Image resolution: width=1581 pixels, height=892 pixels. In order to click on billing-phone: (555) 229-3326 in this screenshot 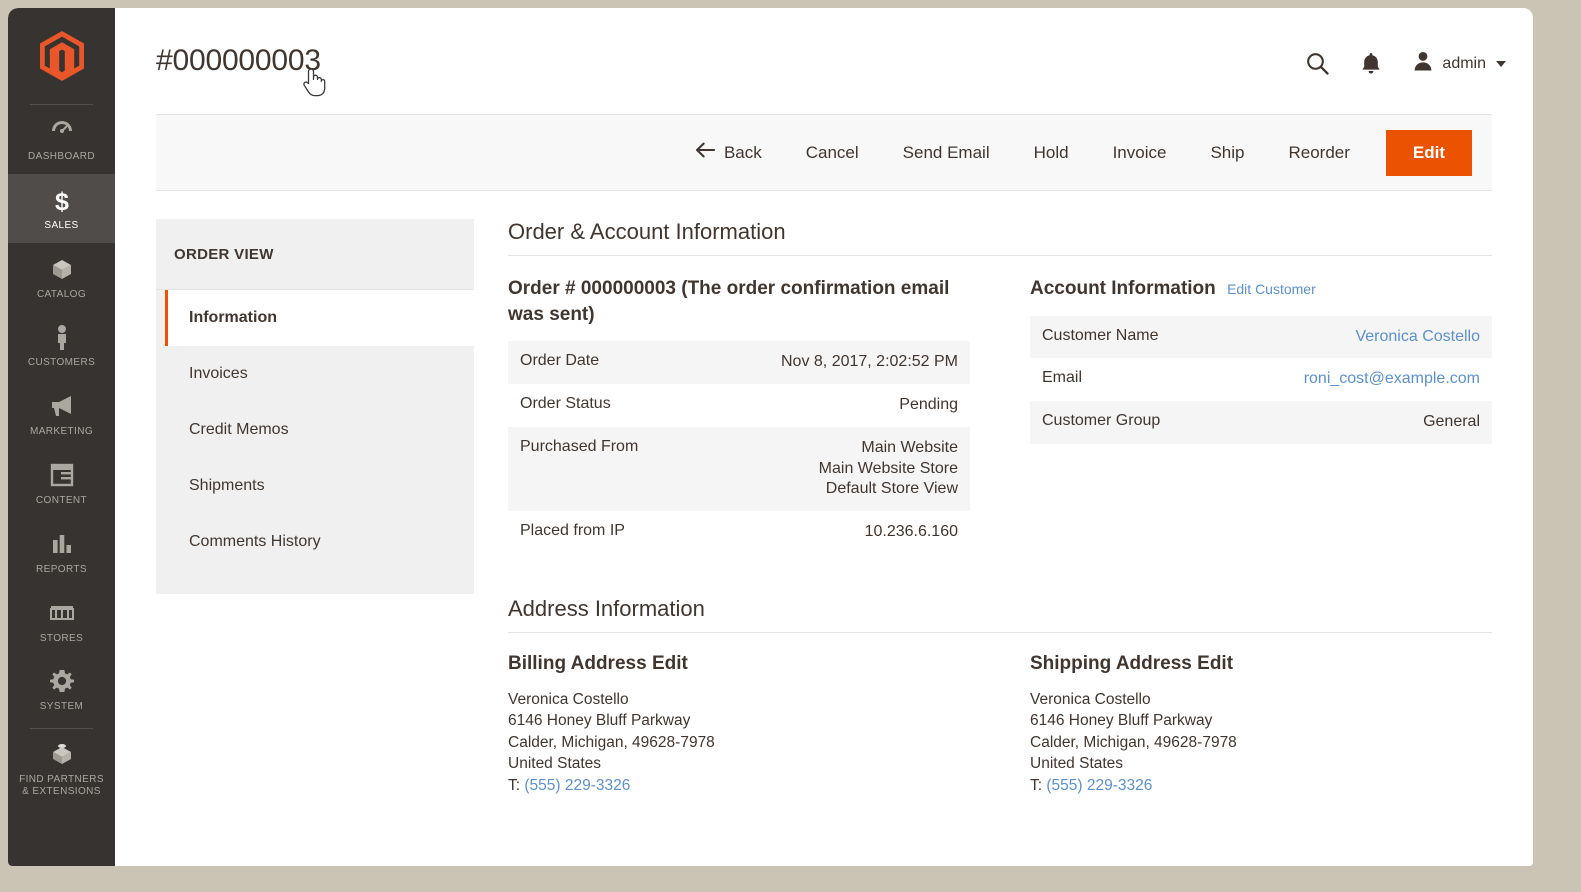, I will do `click(577, 785)`.